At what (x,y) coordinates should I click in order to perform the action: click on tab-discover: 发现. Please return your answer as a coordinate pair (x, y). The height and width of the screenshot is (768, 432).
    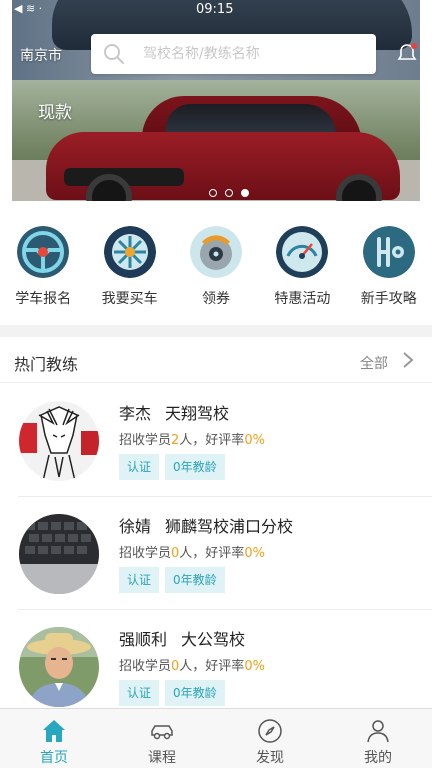
    Looking at the image, I should click on (270, 738).